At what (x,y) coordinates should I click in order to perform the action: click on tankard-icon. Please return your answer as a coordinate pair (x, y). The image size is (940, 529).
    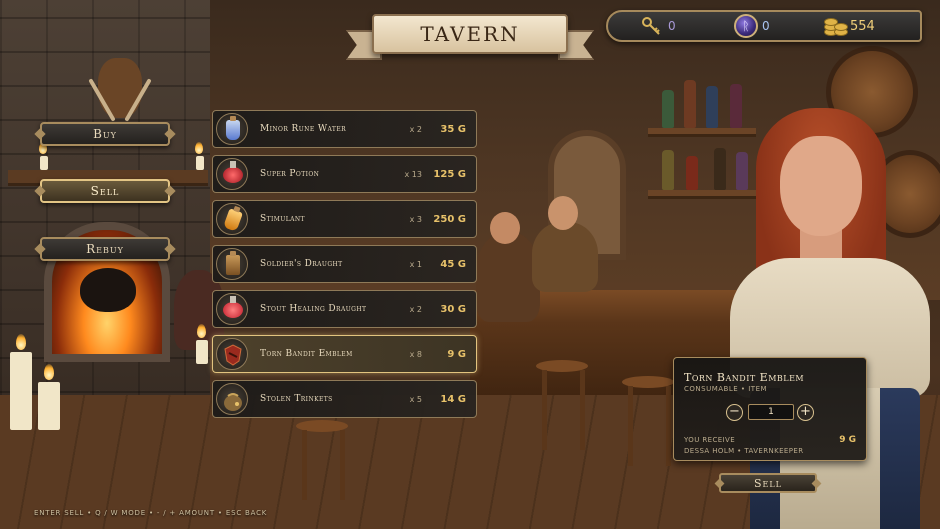
    Looking at the image, I should click on (232, 264).